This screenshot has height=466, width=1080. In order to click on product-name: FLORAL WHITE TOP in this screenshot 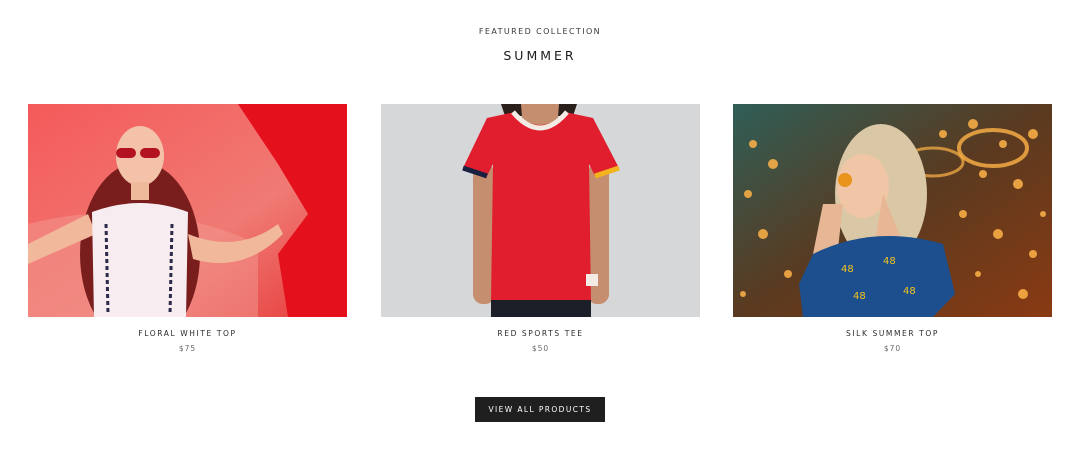, I will do `click(187, 333)`.